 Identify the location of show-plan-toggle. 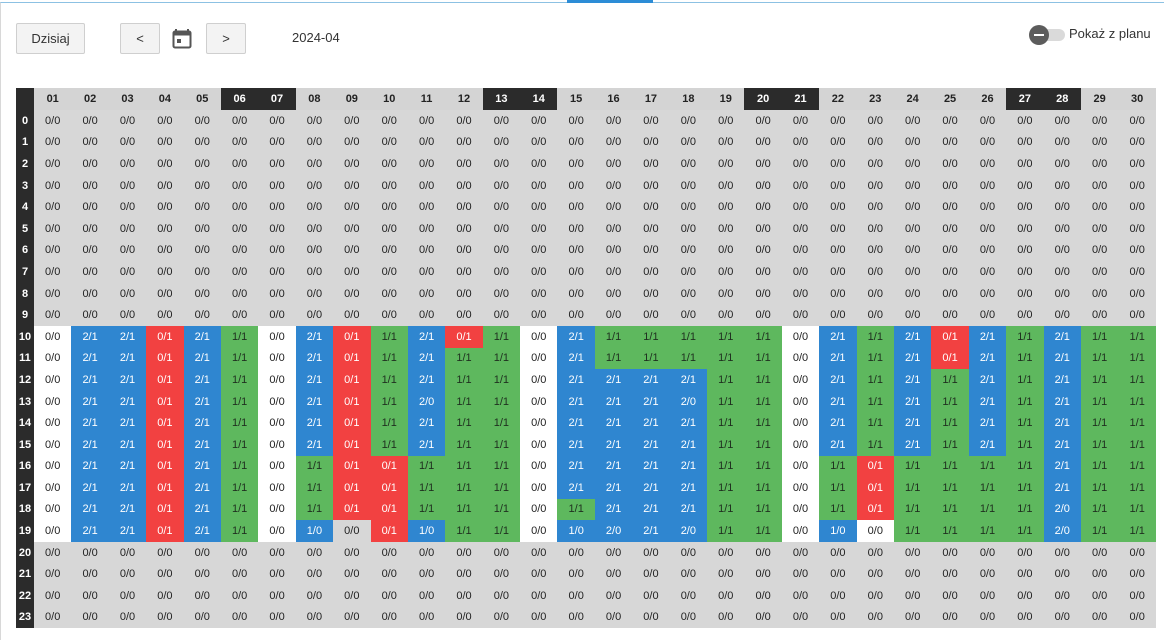
(1048, 35).